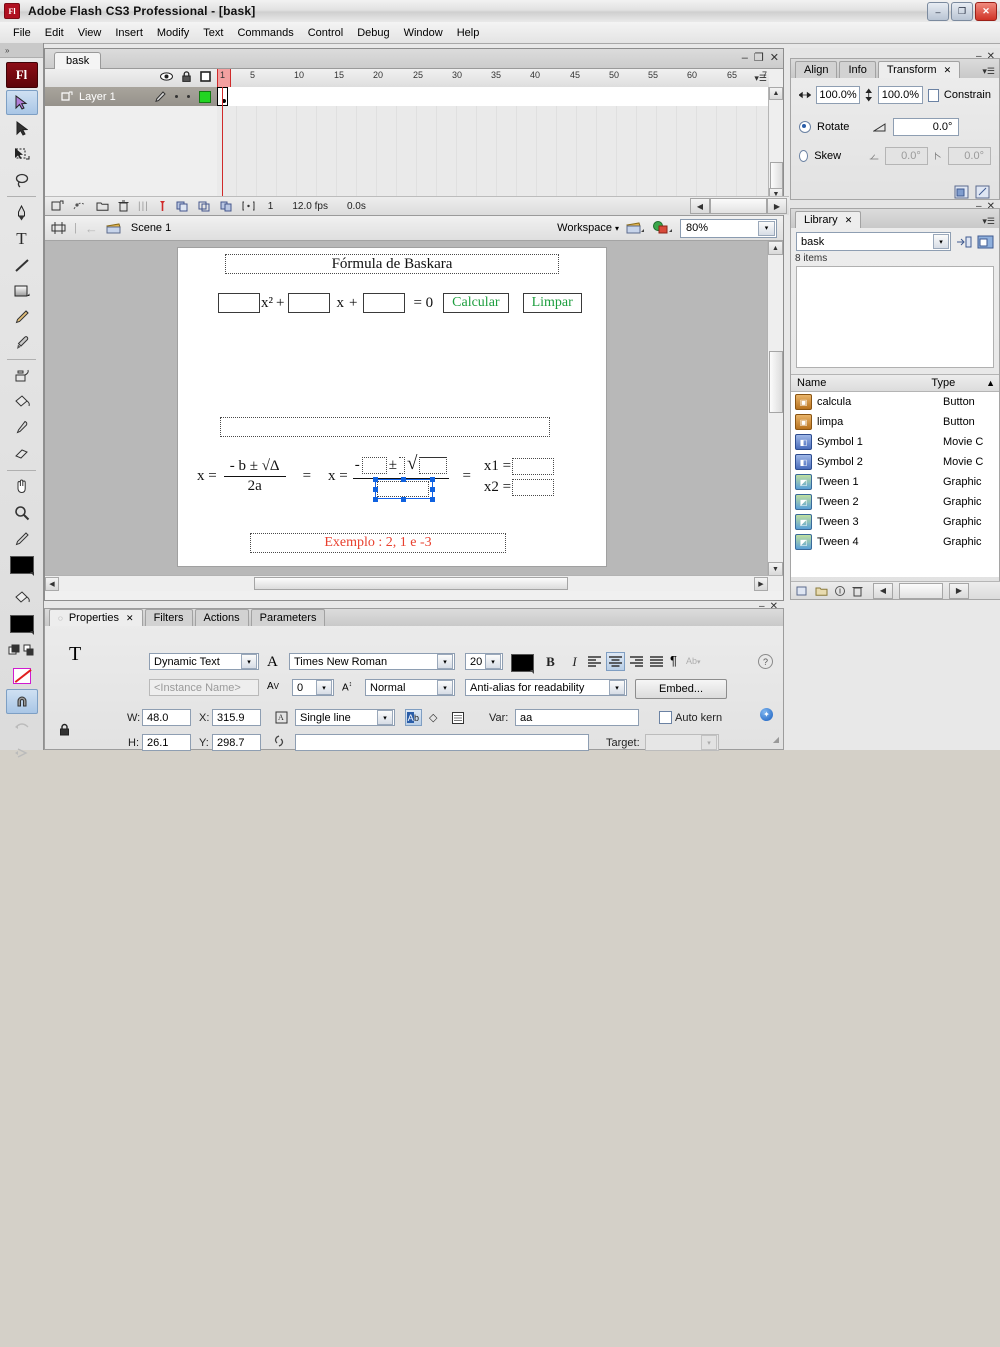  Describe the element at coordinates (759, 57) in the screenshot. I see `document-restore-button: ❐` at that location.